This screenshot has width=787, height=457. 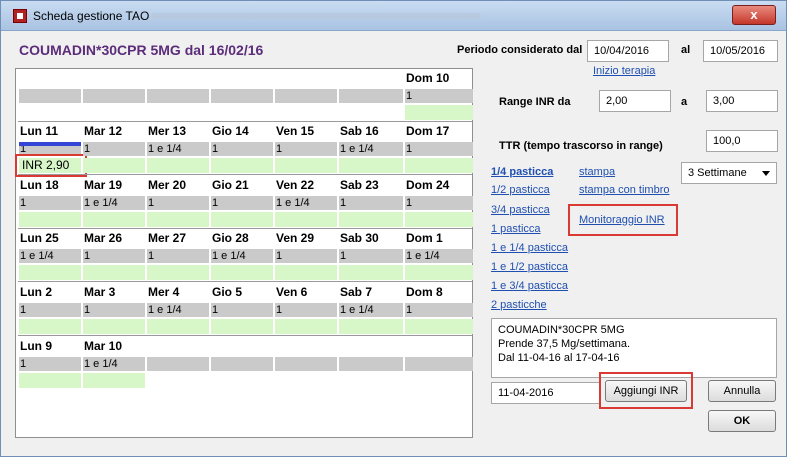 I want to click on drug-title: COUMADIN*30CPR 5MG dal 16/02/16, so click(x=141, y=50).